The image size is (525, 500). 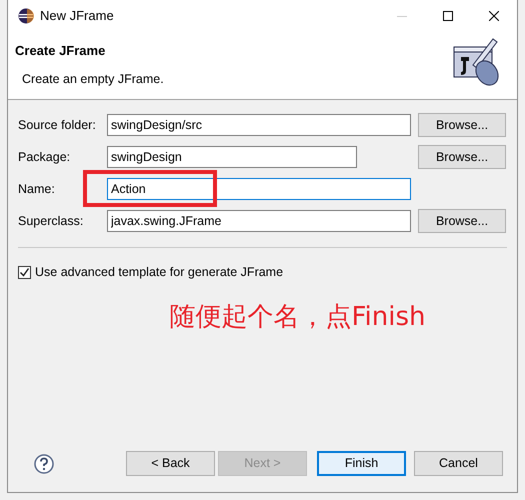 I want to click on page-title: Create JFrame, so click(x=60, y=51).